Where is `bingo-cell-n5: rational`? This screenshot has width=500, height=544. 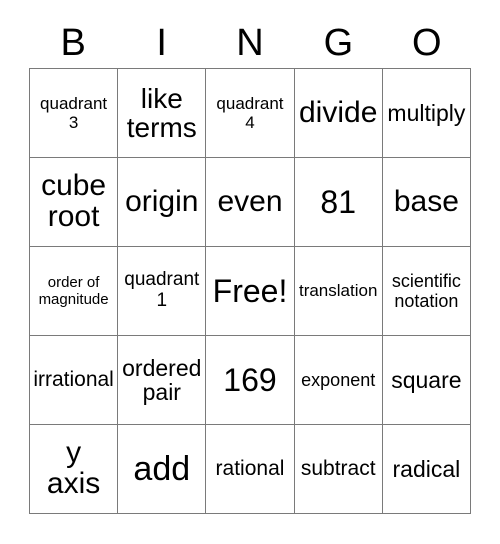
bingo-cell-n5: rational is located at coordinates (250, 469).